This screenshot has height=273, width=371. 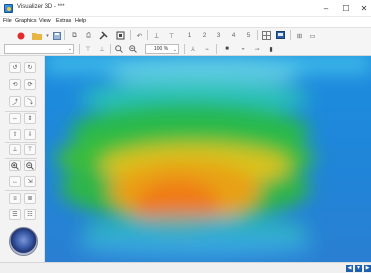 I want to click on zoom-value: 100 %, so click(x=161, y=49).